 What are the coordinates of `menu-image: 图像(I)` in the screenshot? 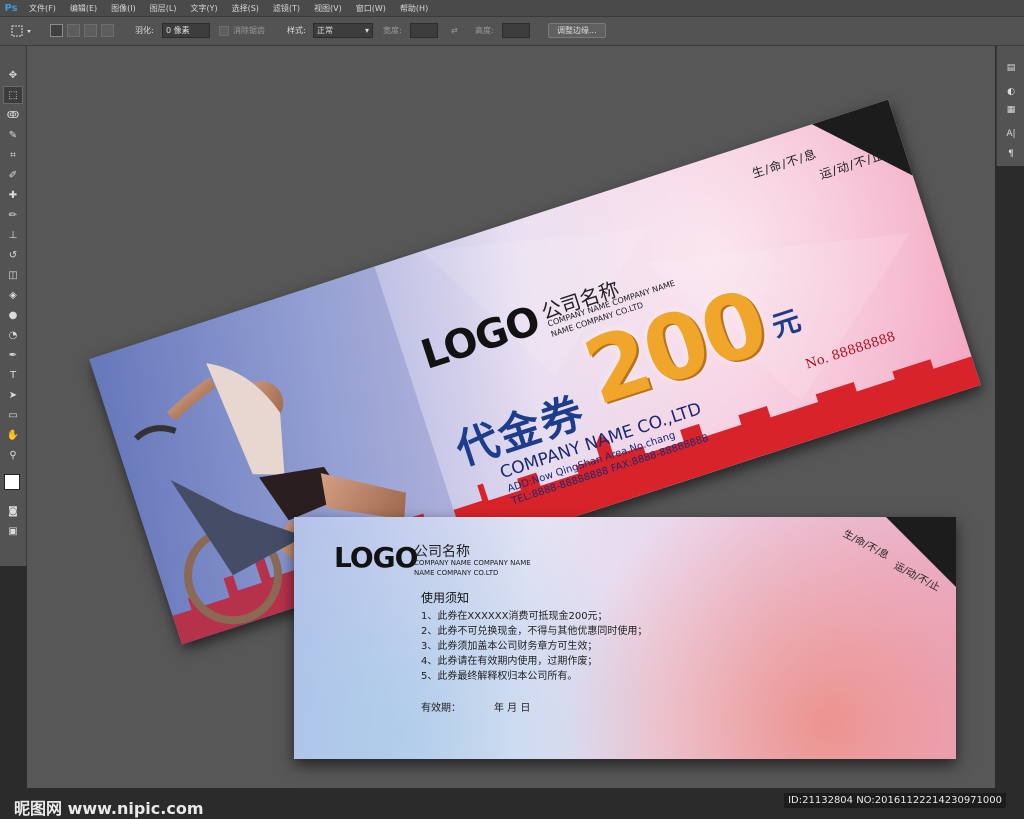 It's located at (123, 8).